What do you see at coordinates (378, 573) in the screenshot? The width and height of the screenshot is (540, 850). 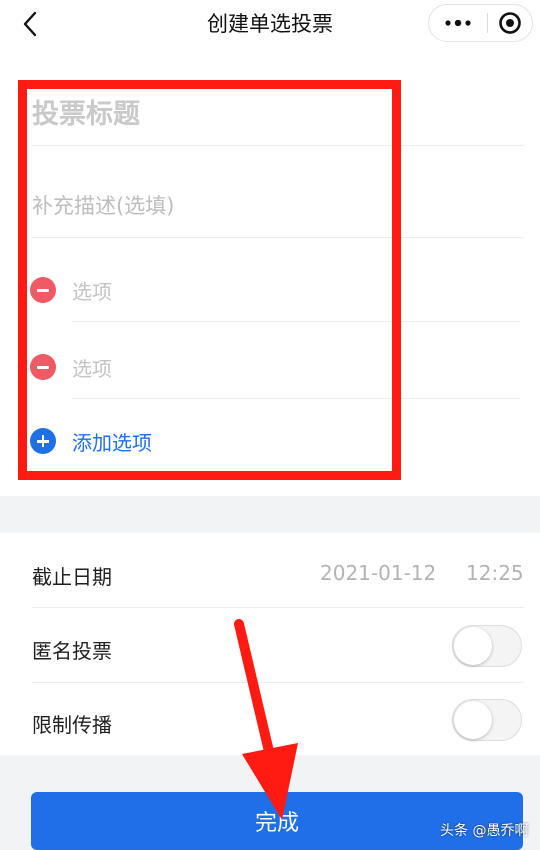 I see `deadline-date-picker: 2021-01-12` at bounding box center [378, 573].